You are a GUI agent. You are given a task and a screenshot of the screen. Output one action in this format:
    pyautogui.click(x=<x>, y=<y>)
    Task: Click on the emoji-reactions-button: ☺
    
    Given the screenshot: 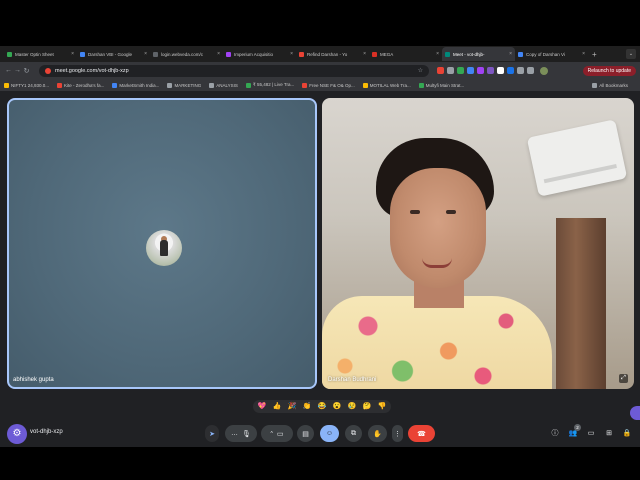 What is the action you would take?
    pyautogui.click(x=329, y=433)
    